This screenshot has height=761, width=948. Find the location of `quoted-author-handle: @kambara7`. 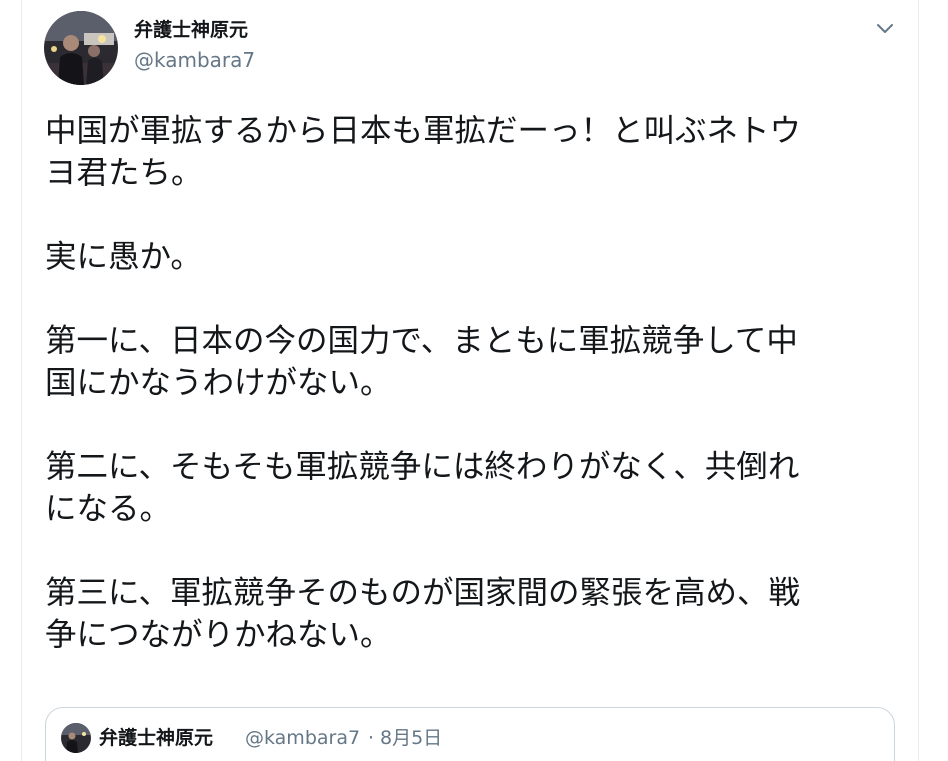

quoted-author-handle: @kambara7 is located at coordinates (303, 738).